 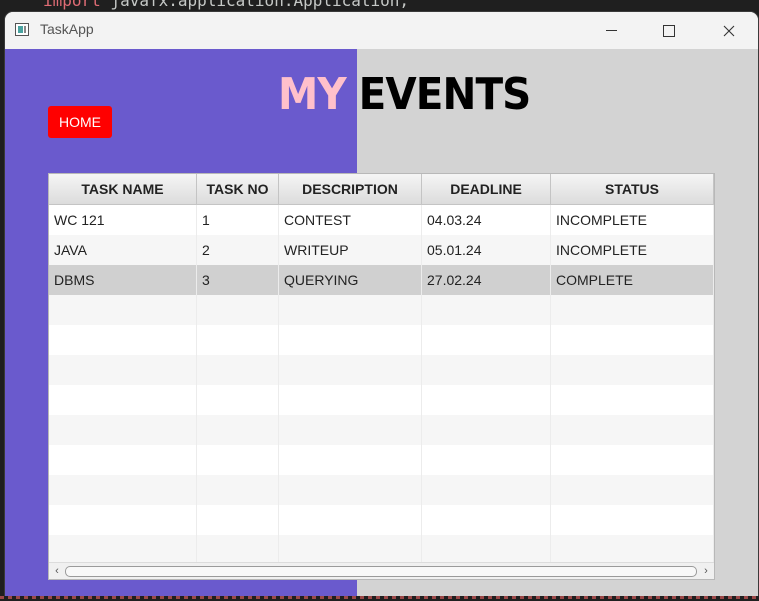 I want to click on code-editor-bottom, so click(x=379, y=598).